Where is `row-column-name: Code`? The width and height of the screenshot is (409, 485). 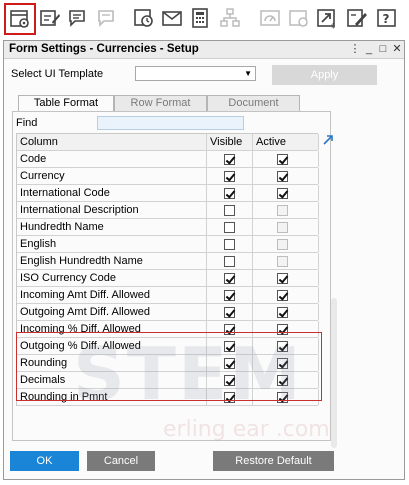
row-column-name: Code is located at coordinates (112, 159).